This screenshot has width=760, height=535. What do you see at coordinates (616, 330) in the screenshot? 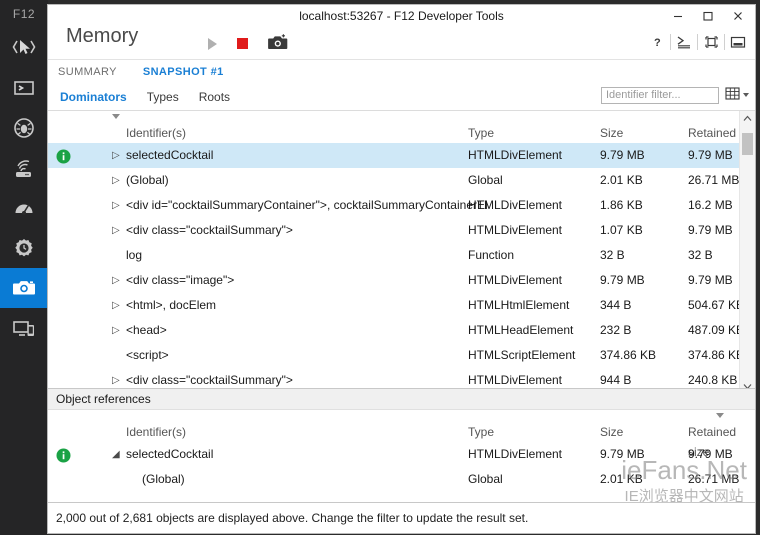
I see `cell-size: 232 B` at bounding box center [616, 330].